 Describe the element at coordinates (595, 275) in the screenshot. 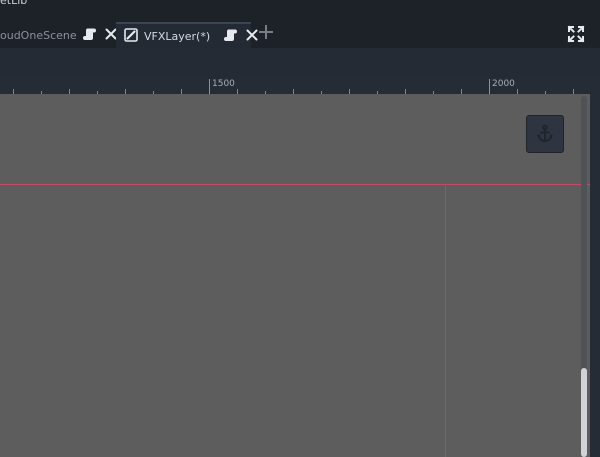

I see `viewport-right-gutter` at that location.